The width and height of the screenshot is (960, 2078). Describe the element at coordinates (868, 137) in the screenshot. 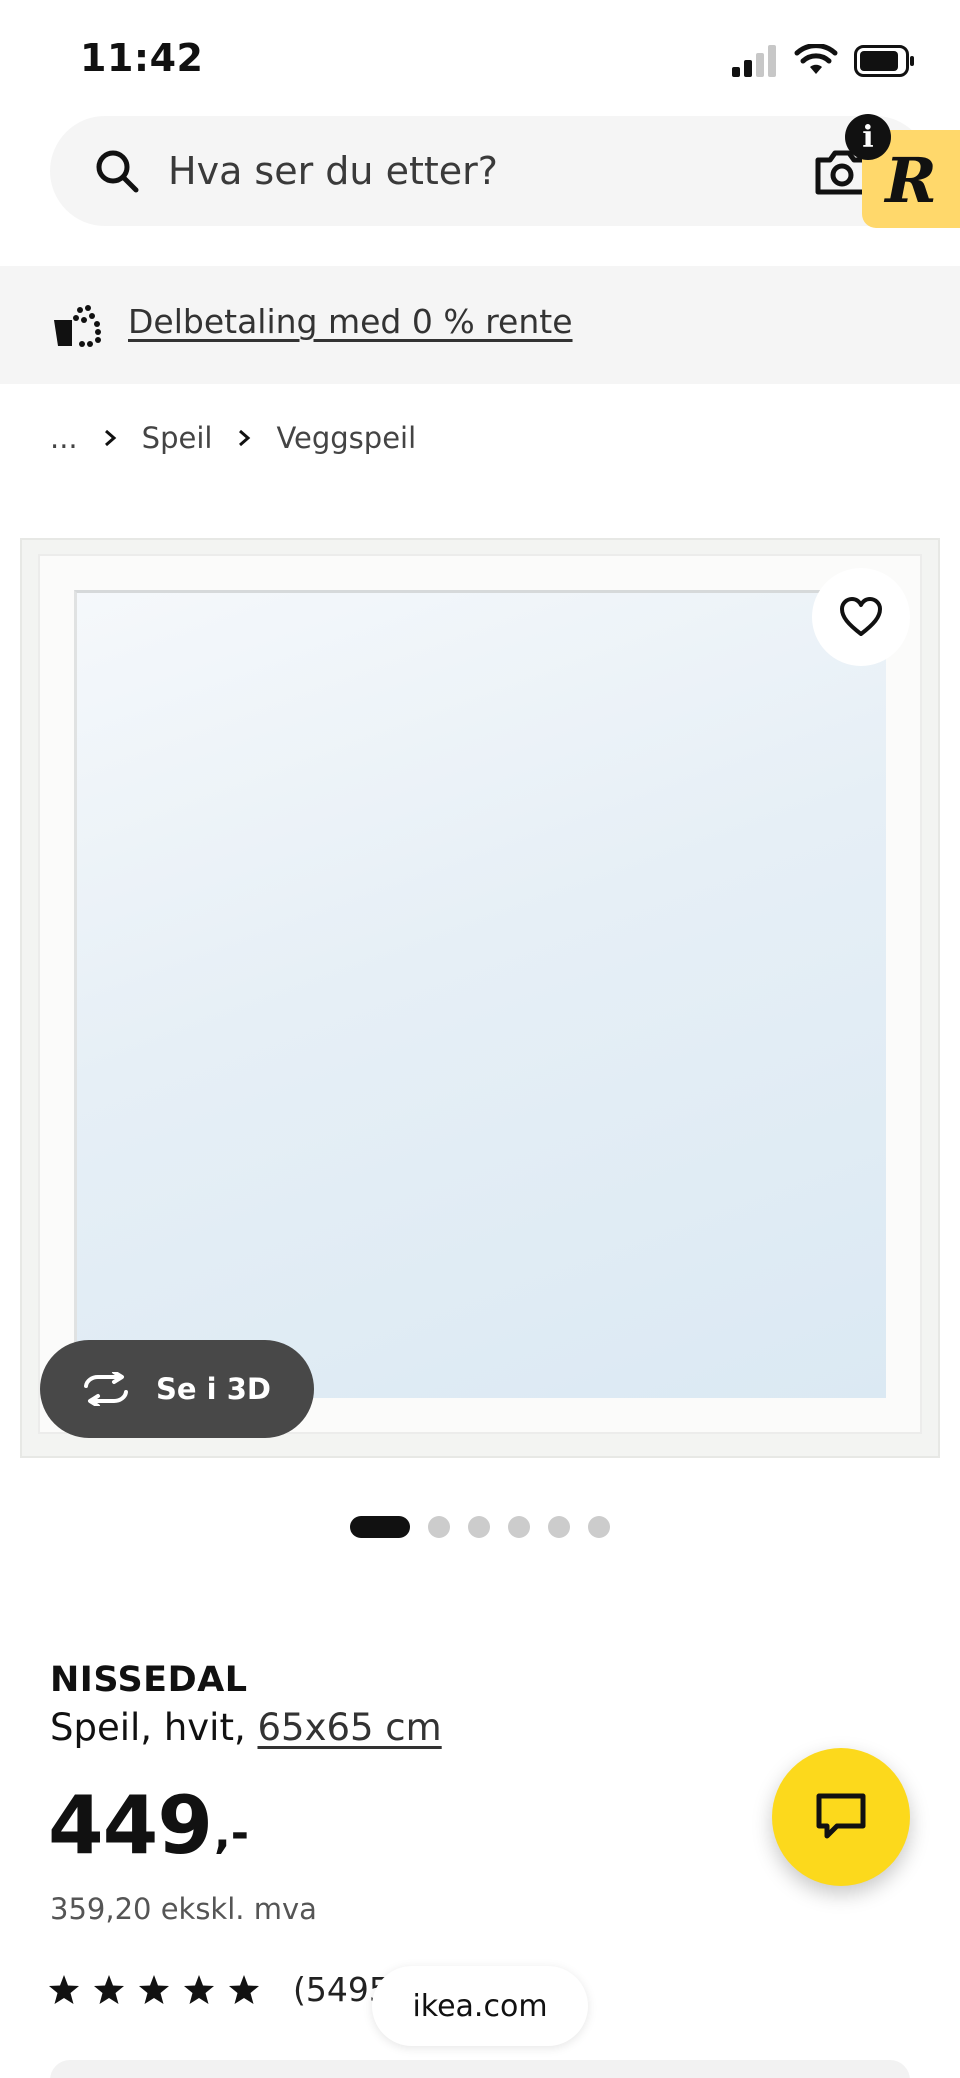

I see `info-icon: i` at that location.